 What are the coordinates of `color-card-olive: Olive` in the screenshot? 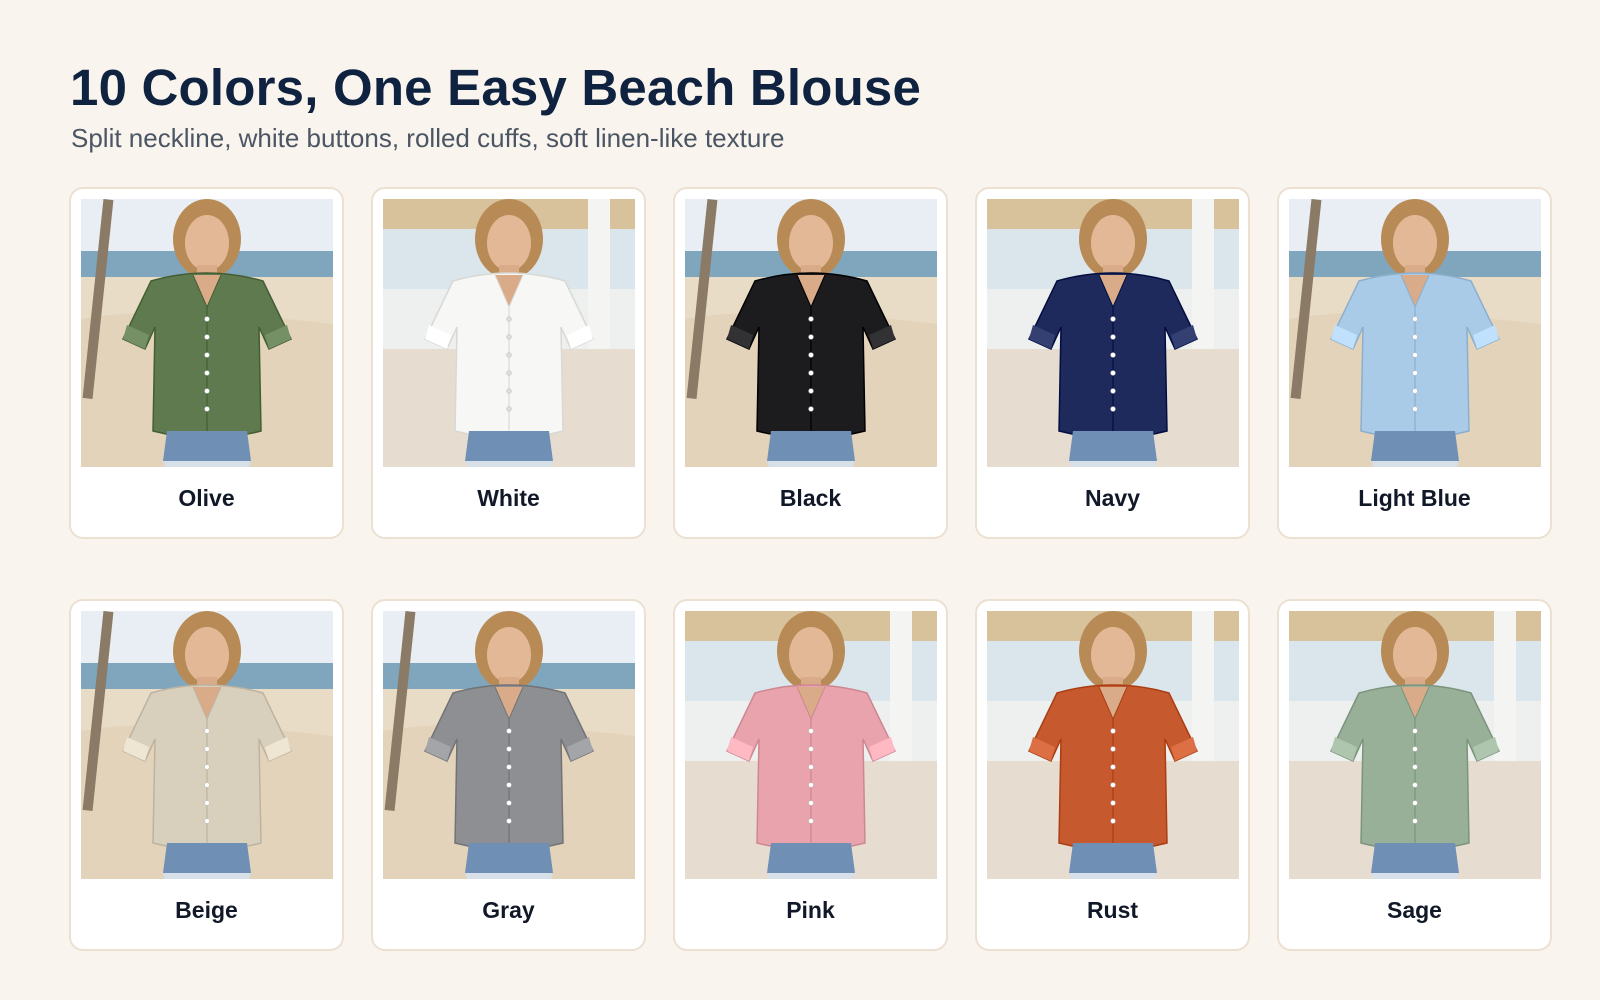 It's located at (206, 363).